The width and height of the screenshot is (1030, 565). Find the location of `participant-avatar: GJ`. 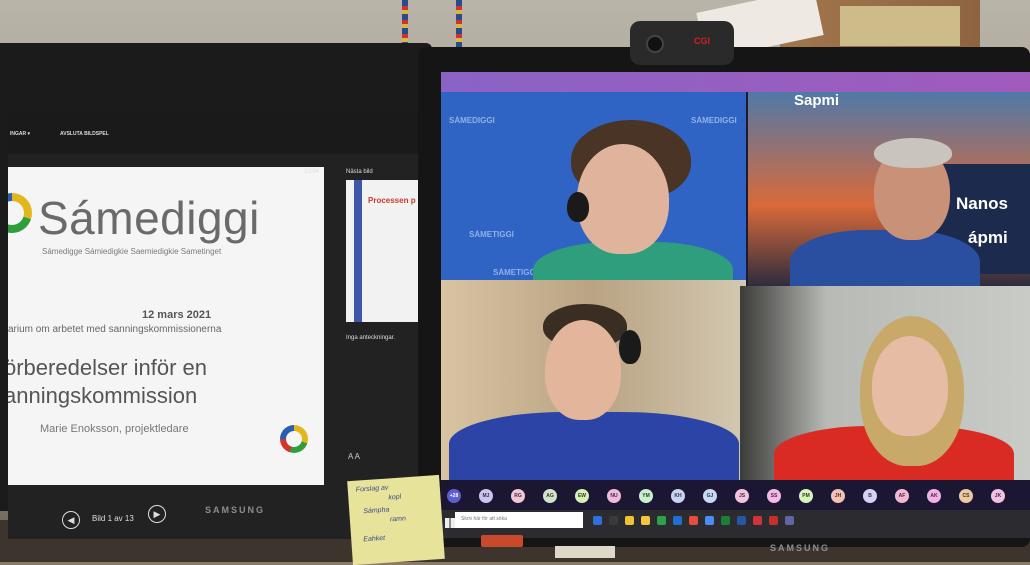

participant-avatar: GJ is located at coordinates (710, 496).